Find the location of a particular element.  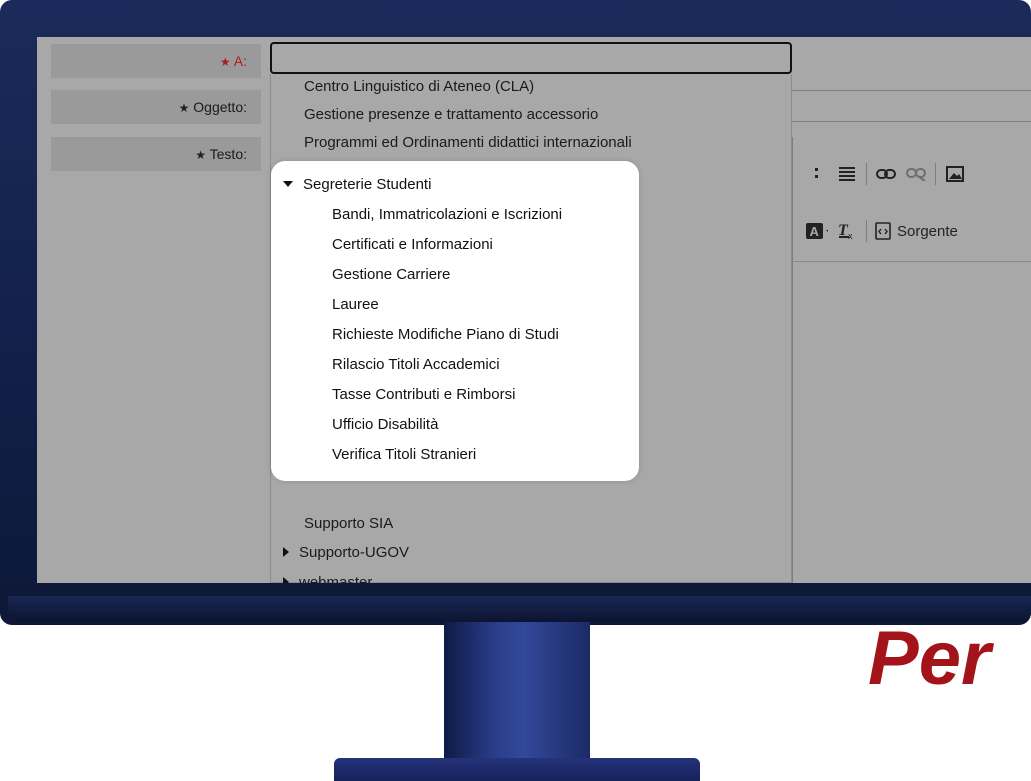

brand-text: Per is located at coordinates (929, 658).